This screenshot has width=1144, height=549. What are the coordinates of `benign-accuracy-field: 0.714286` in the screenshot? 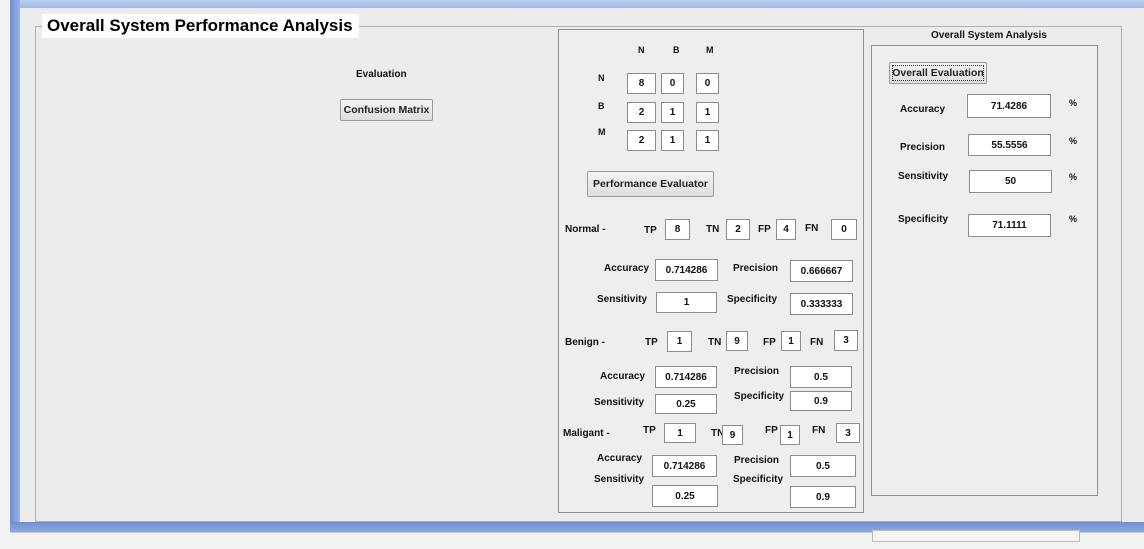 It's located at (686, 377).